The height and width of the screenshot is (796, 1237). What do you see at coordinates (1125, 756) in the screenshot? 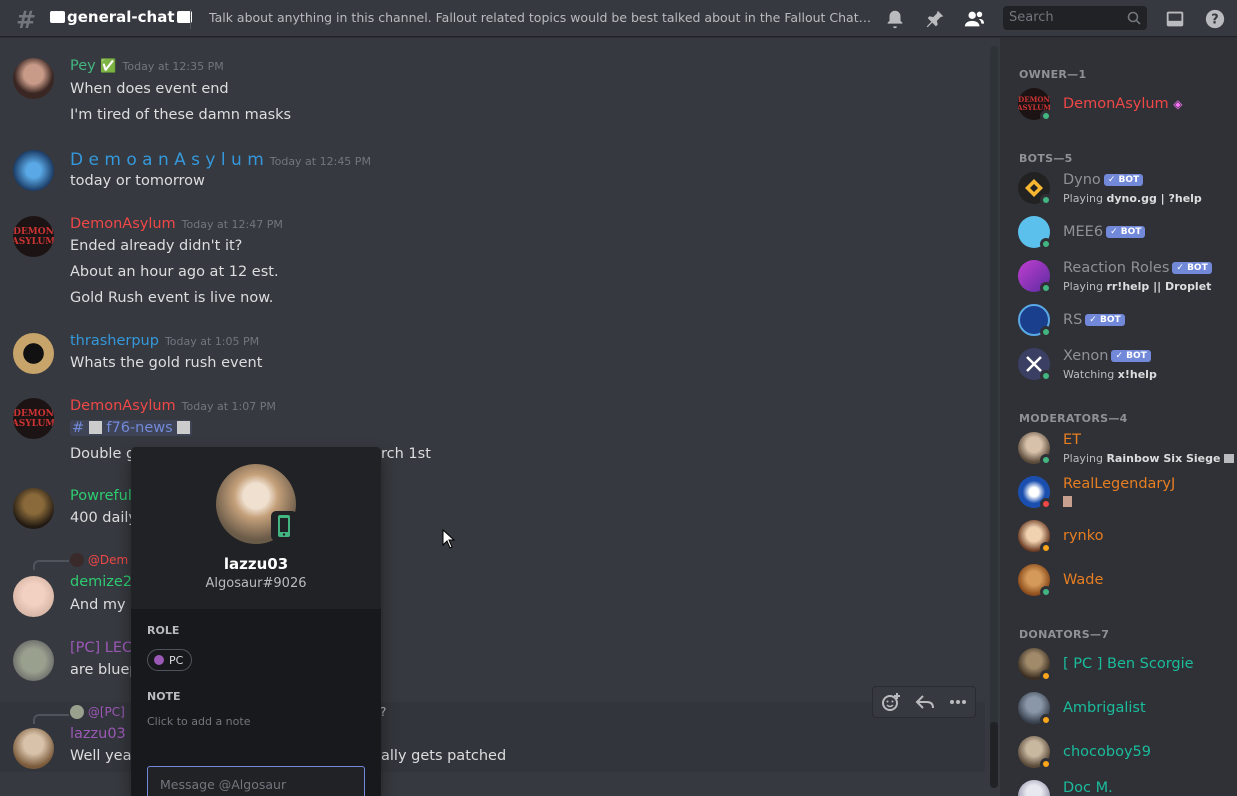
I see `member-item: chocoboy59` at bounding box center [1125, 756].